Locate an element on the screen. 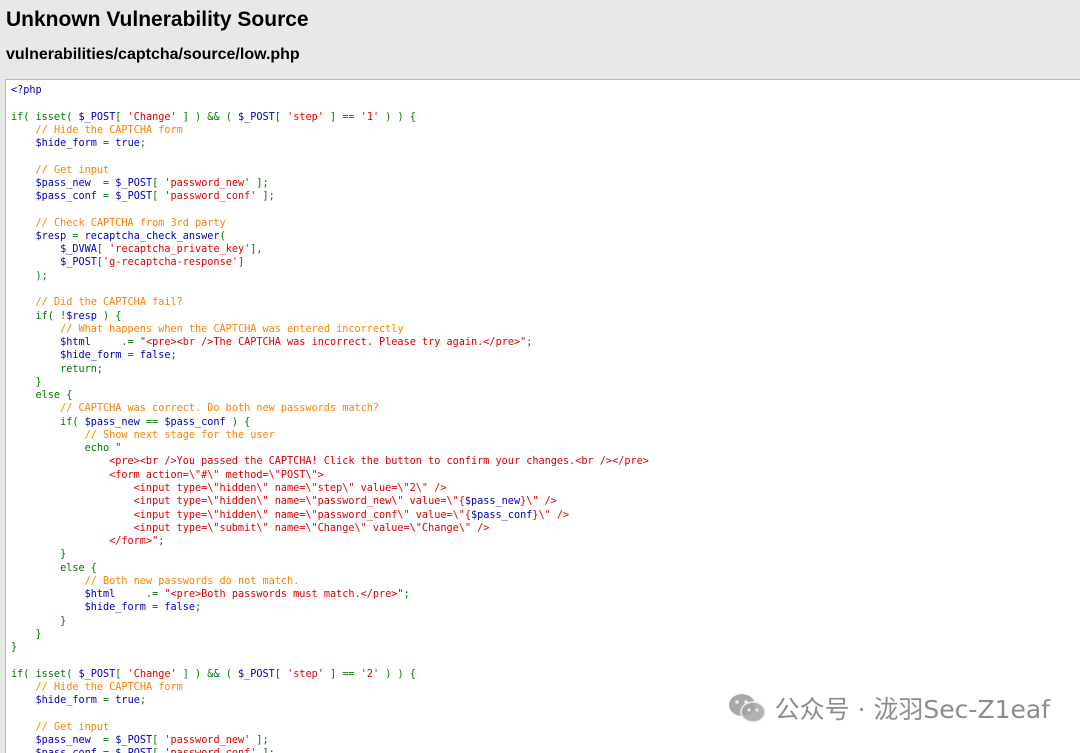 This screenshot has width=1080, height=753. code-line: $_DVWA[ 'recaptcha_private_key'], is located at coordinates (330, 249).